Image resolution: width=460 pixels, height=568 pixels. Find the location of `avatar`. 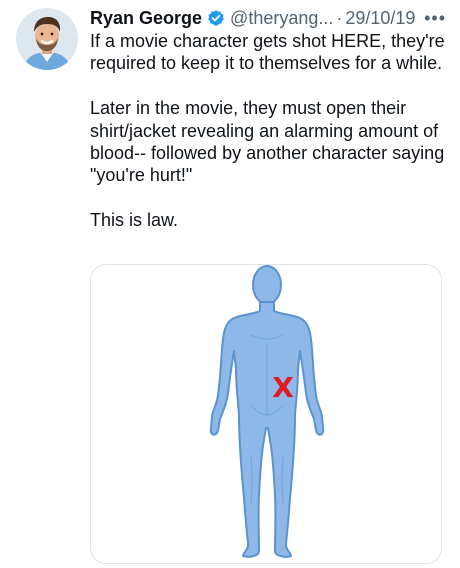

avatar is located at coordinates (47, 39).